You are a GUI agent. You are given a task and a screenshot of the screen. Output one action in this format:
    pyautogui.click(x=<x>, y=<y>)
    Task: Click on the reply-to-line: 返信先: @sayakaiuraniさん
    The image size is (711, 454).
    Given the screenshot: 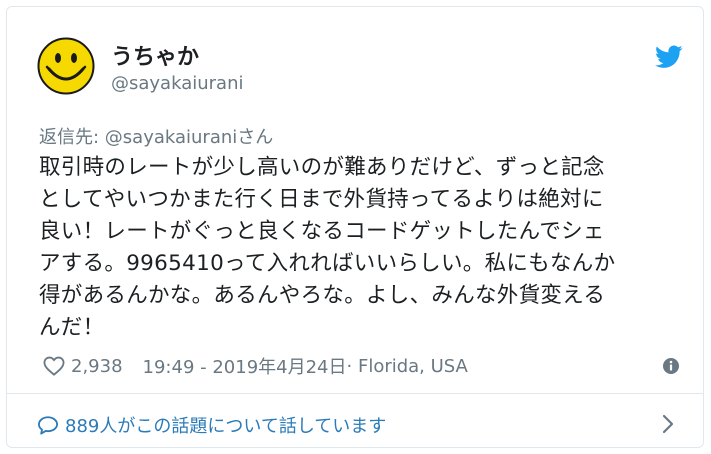 What is the action you would take?
    pyautogui.click(x=156, y=136)
    